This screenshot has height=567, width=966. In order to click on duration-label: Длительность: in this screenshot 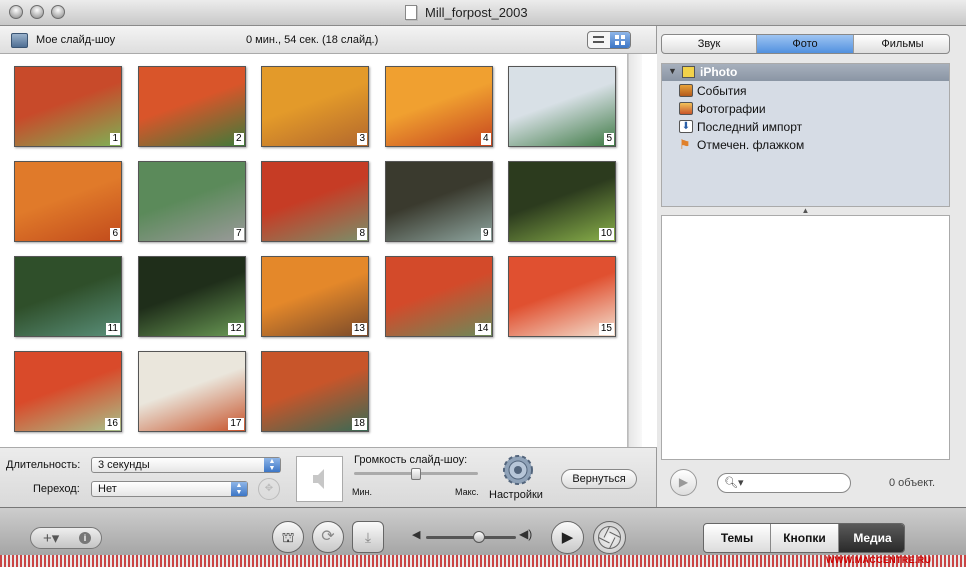, I will do `click(43, 465)`.